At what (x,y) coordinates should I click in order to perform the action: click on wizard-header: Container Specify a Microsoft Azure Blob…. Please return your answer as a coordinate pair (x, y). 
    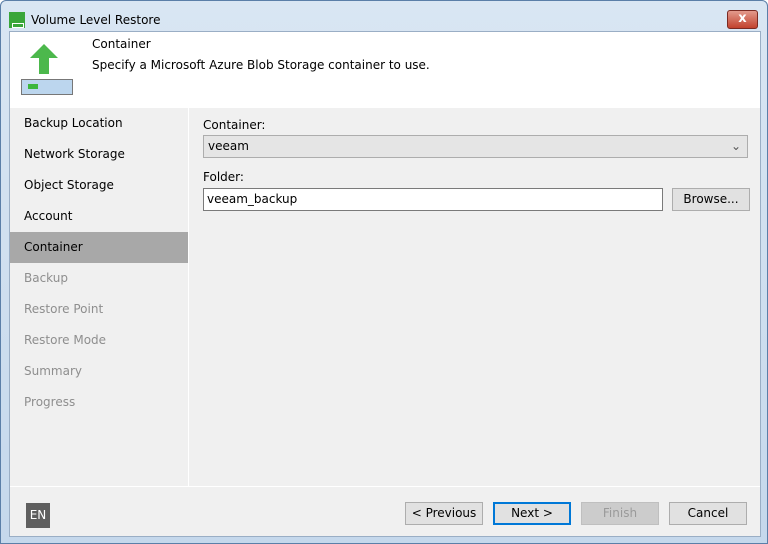
    Looking at the image, I should click on (385, 70).